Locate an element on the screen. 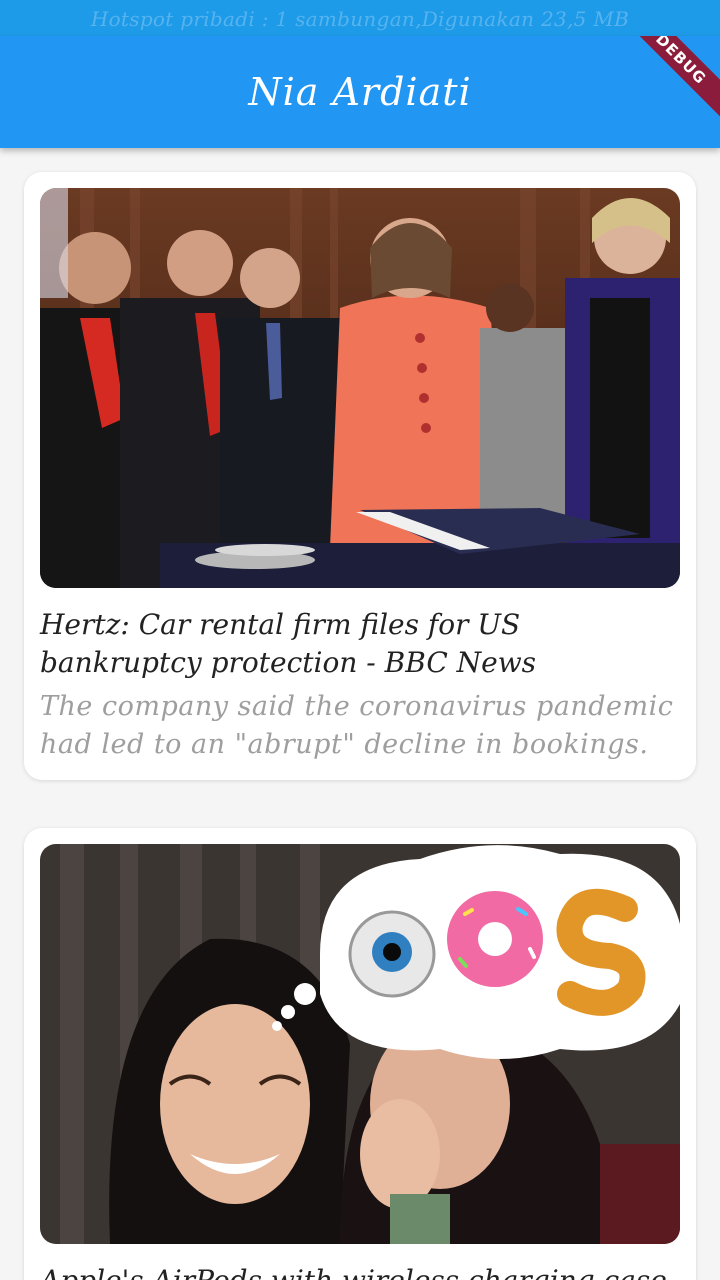 The height and width of the screenshot is (1280, 720). debug-label: DEBUG is located at coordinates (681, 62).